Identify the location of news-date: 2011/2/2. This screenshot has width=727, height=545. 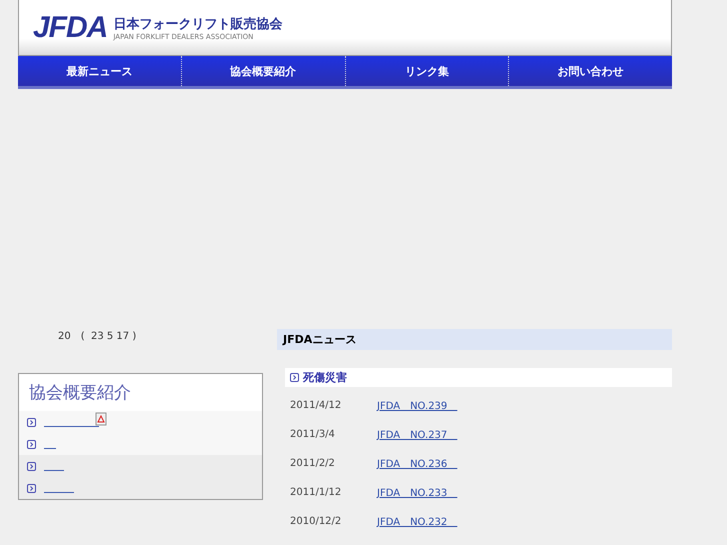
(313, 463).